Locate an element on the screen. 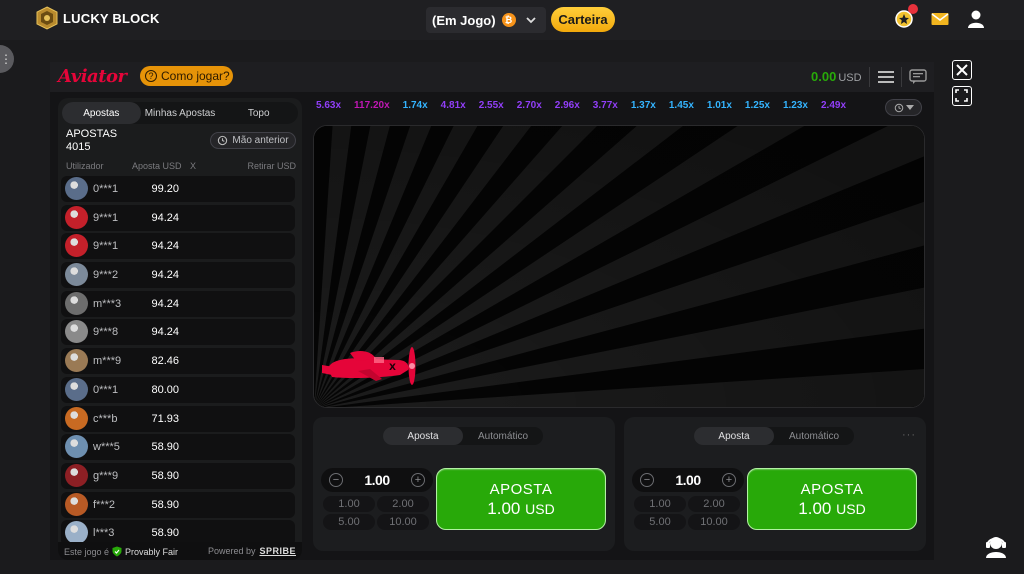 Image resolution: width=1024 pixels, height=574 pixels. bet-row: c***b 71.93 is located at coordinates (178, 418).